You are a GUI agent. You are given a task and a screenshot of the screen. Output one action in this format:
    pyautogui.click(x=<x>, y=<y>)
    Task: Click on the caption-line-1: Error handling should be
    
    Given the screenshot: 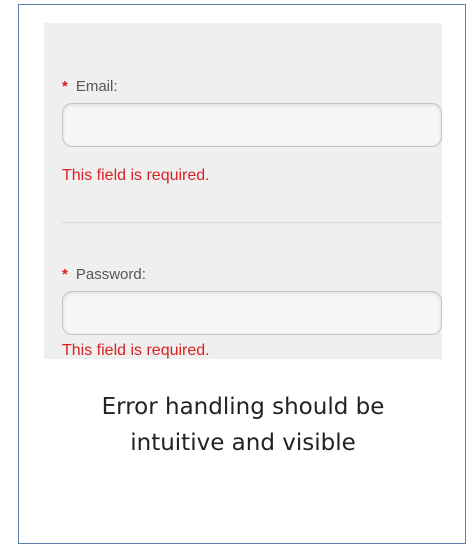 What is the action you would take?
    pyautogui.click(x=243, y=407)
    